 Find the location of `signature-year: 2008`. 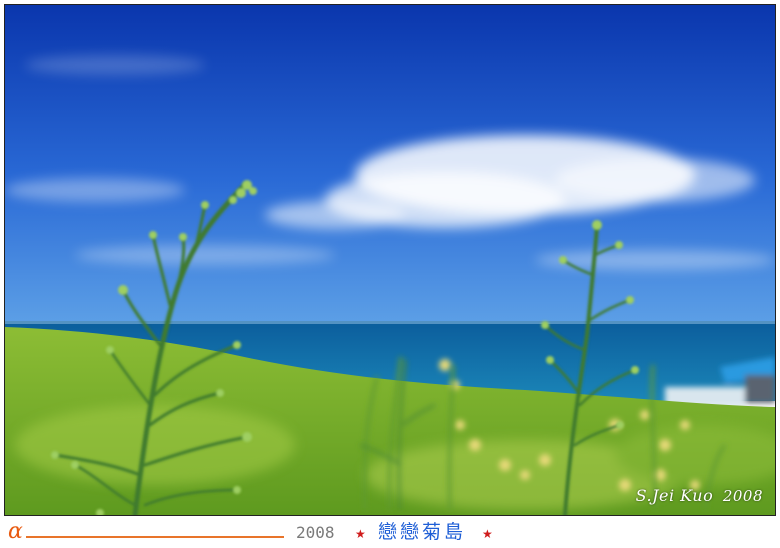

signature-year: 2008 is located at coordinates (742, 496).